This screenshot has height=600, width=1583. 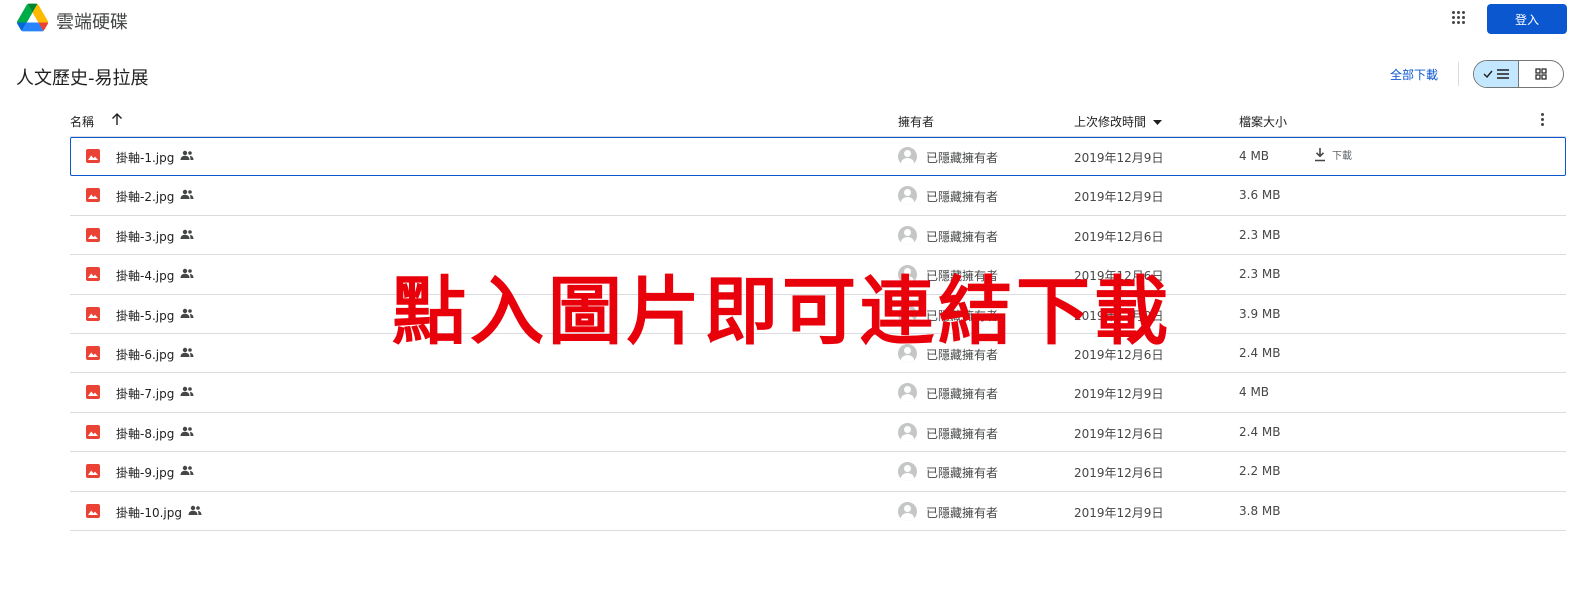 What do you see at coordinates (1260, 195) in the screenshot?
I see `file-size: 3.6 MB` at bounding box center [1260, 195].